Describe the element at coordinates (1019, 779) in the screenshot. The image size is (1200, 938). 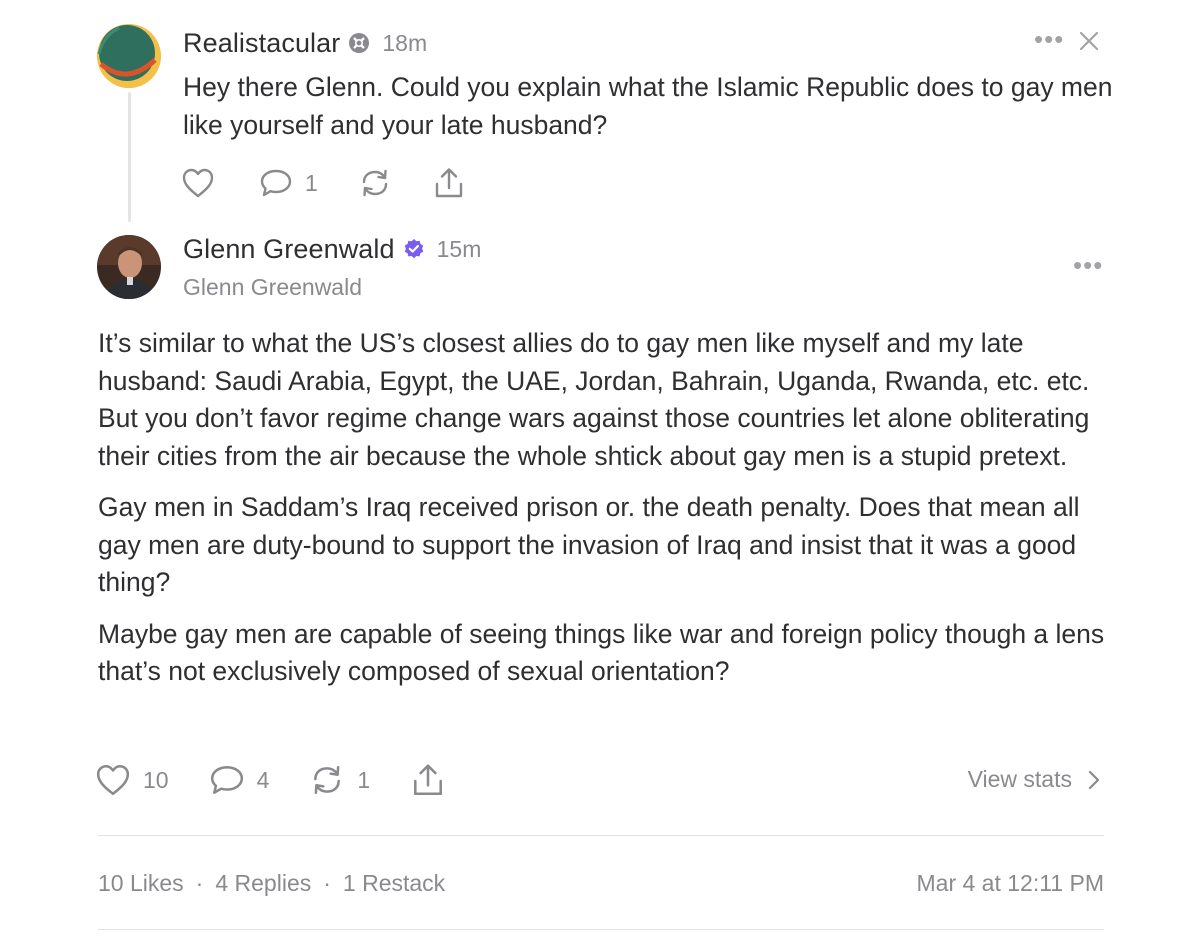
I see `view-stats-label: View stats` at that location.